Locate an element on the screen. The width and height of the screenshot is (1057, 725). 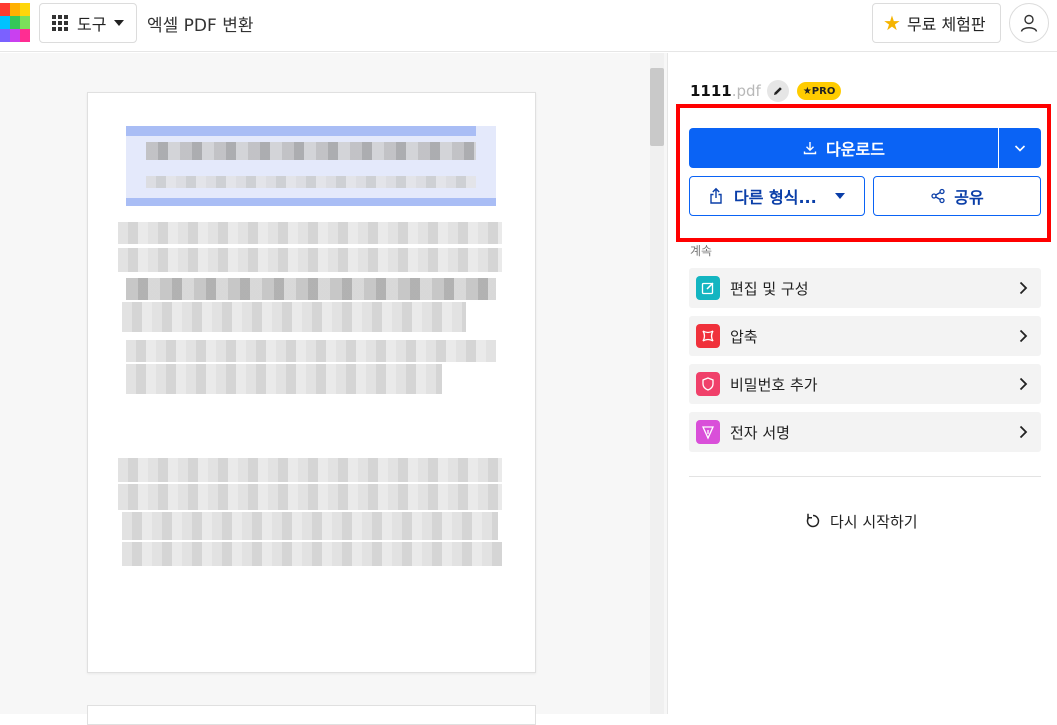
restart-button: 다시 시작하기 is located at coordinates (861, 521).